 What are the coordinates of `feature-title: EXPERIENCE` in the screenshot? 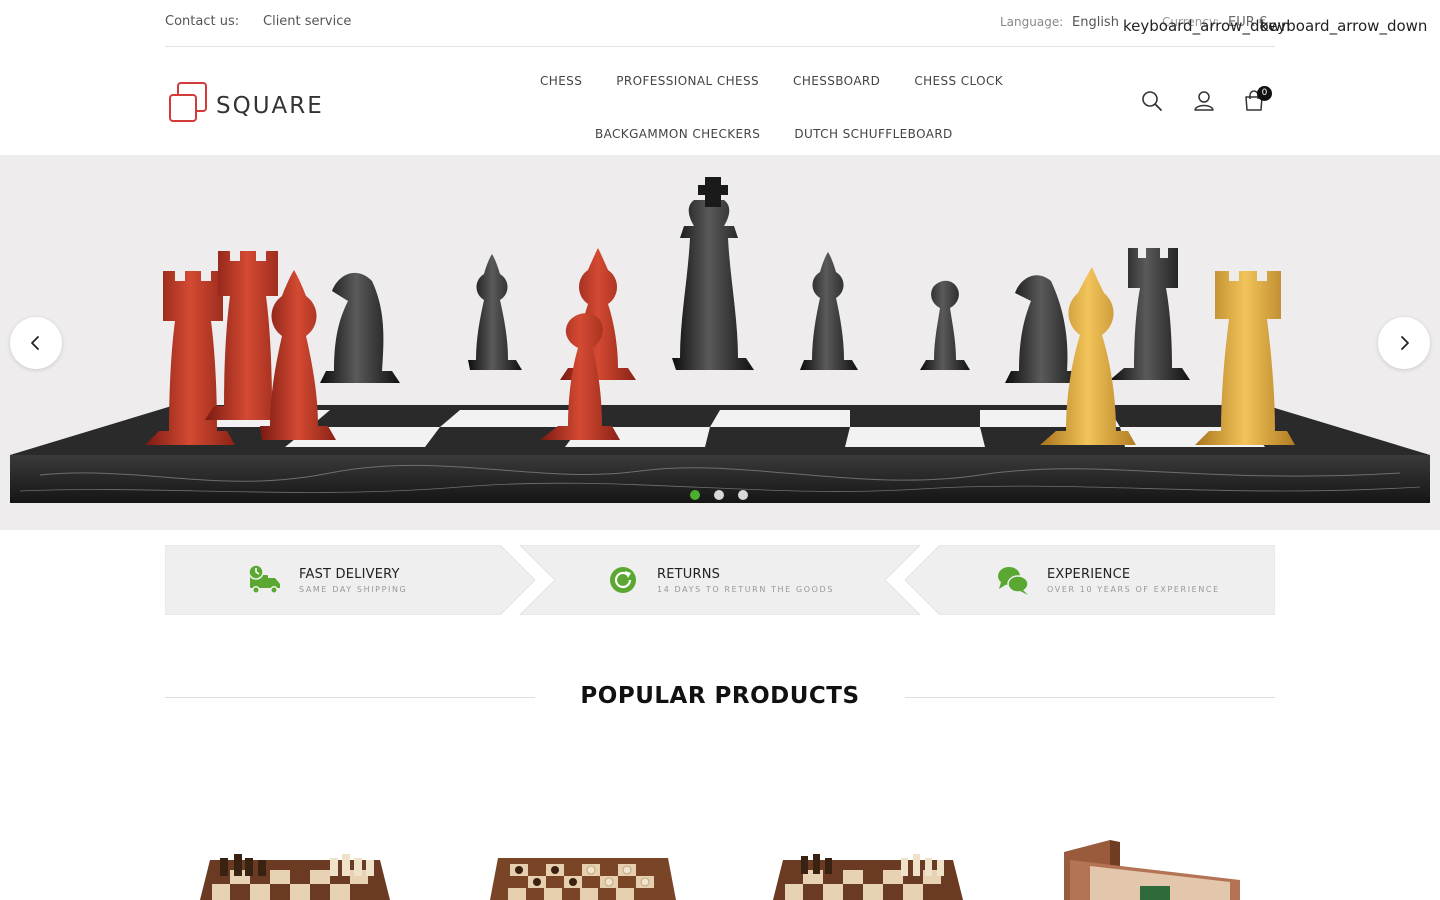 It's located at (1089, 574).